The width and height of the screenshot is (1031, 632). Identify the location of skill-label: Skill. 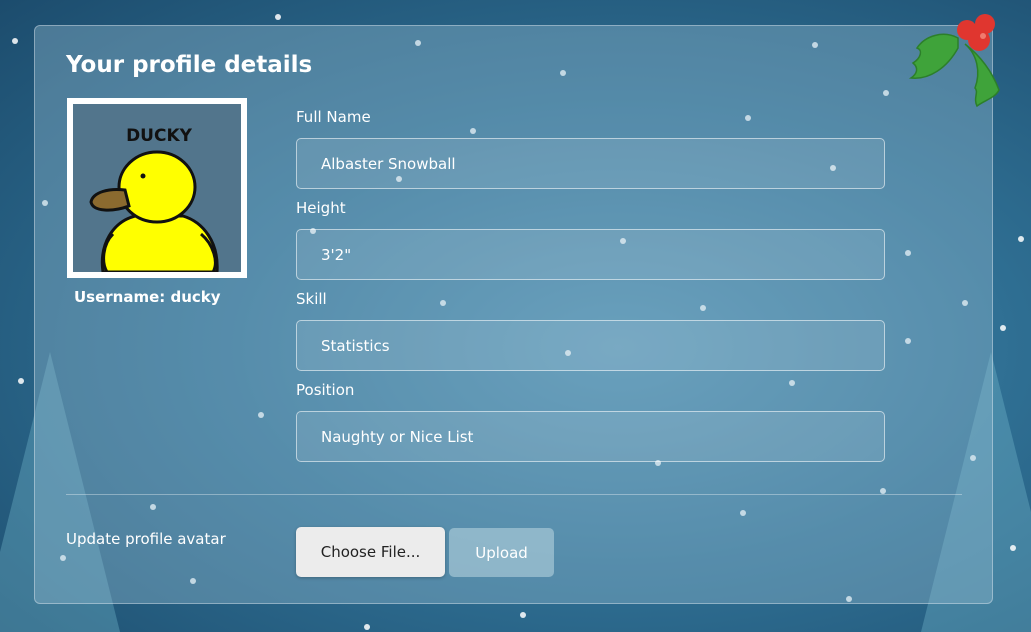
(311, 299).